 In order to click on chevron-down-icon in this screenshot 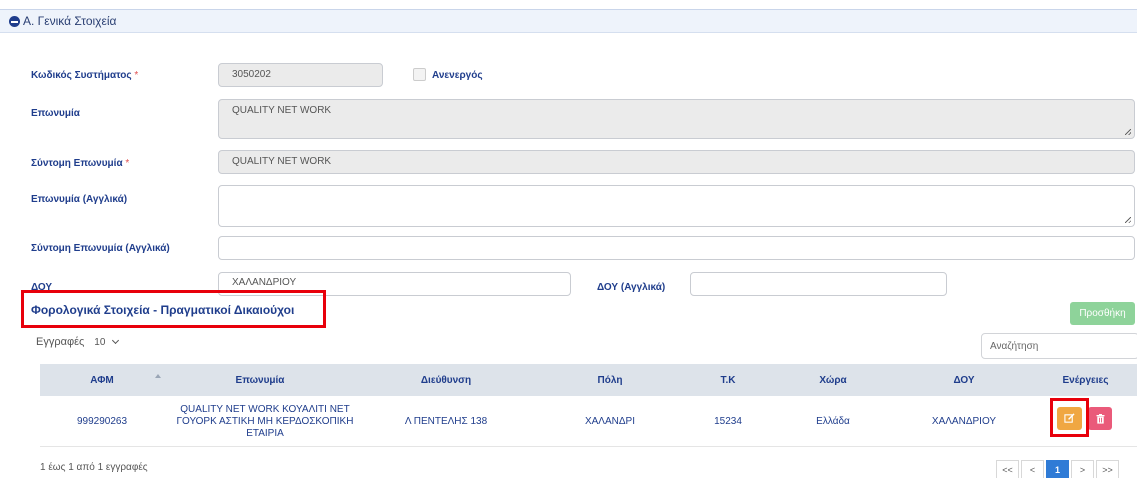, I will do `click(116, 340)`.